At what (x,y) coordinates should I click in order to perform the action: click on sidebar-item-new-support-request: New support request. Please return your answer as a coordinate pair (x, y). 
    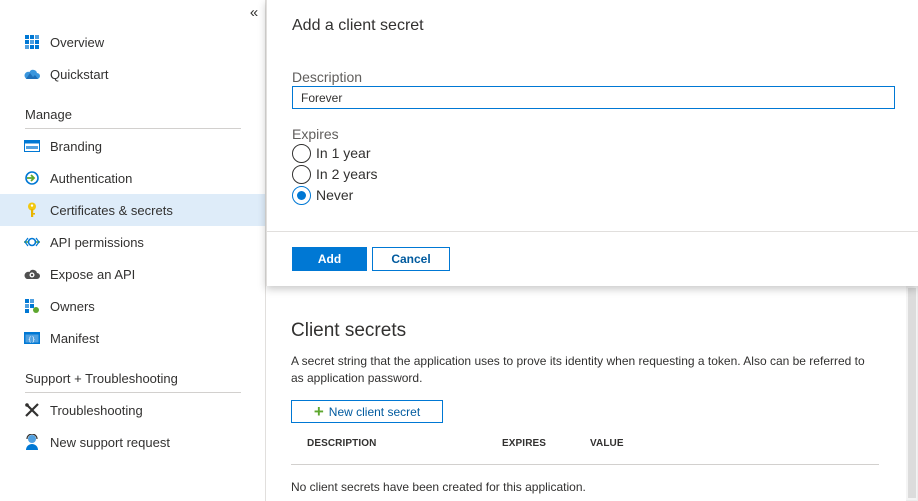
    Looking at the image, I should click on (132, 442).